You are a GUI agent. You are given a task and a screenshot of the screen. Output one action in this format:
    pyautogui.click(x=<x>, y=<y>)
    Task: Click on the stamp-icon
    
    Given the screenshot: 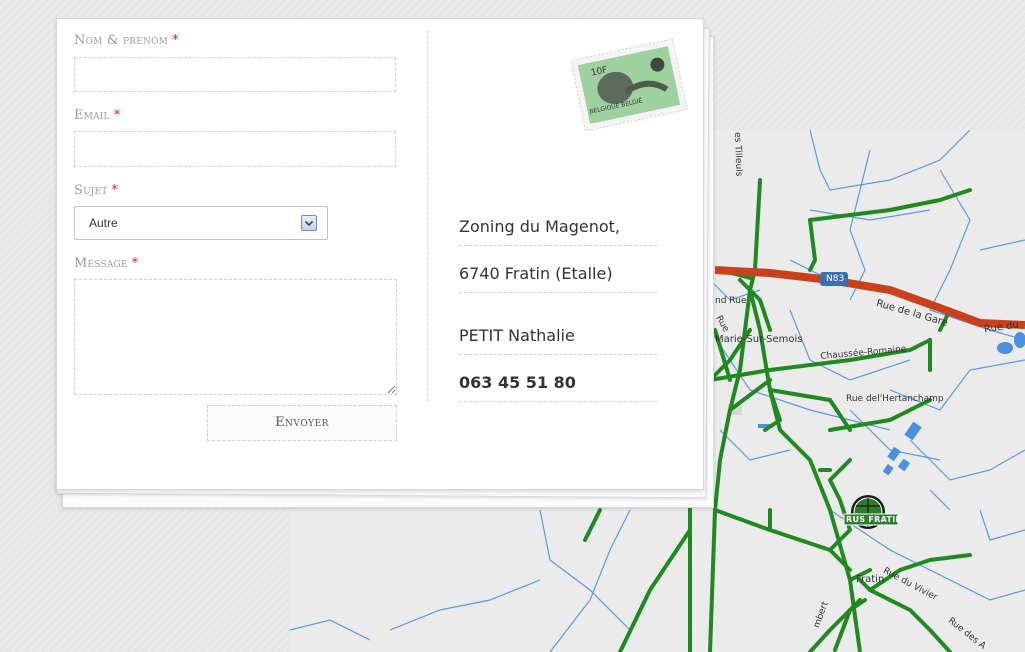 What is the action you would take?
    pyautogui.click(x=629, y=85)
    